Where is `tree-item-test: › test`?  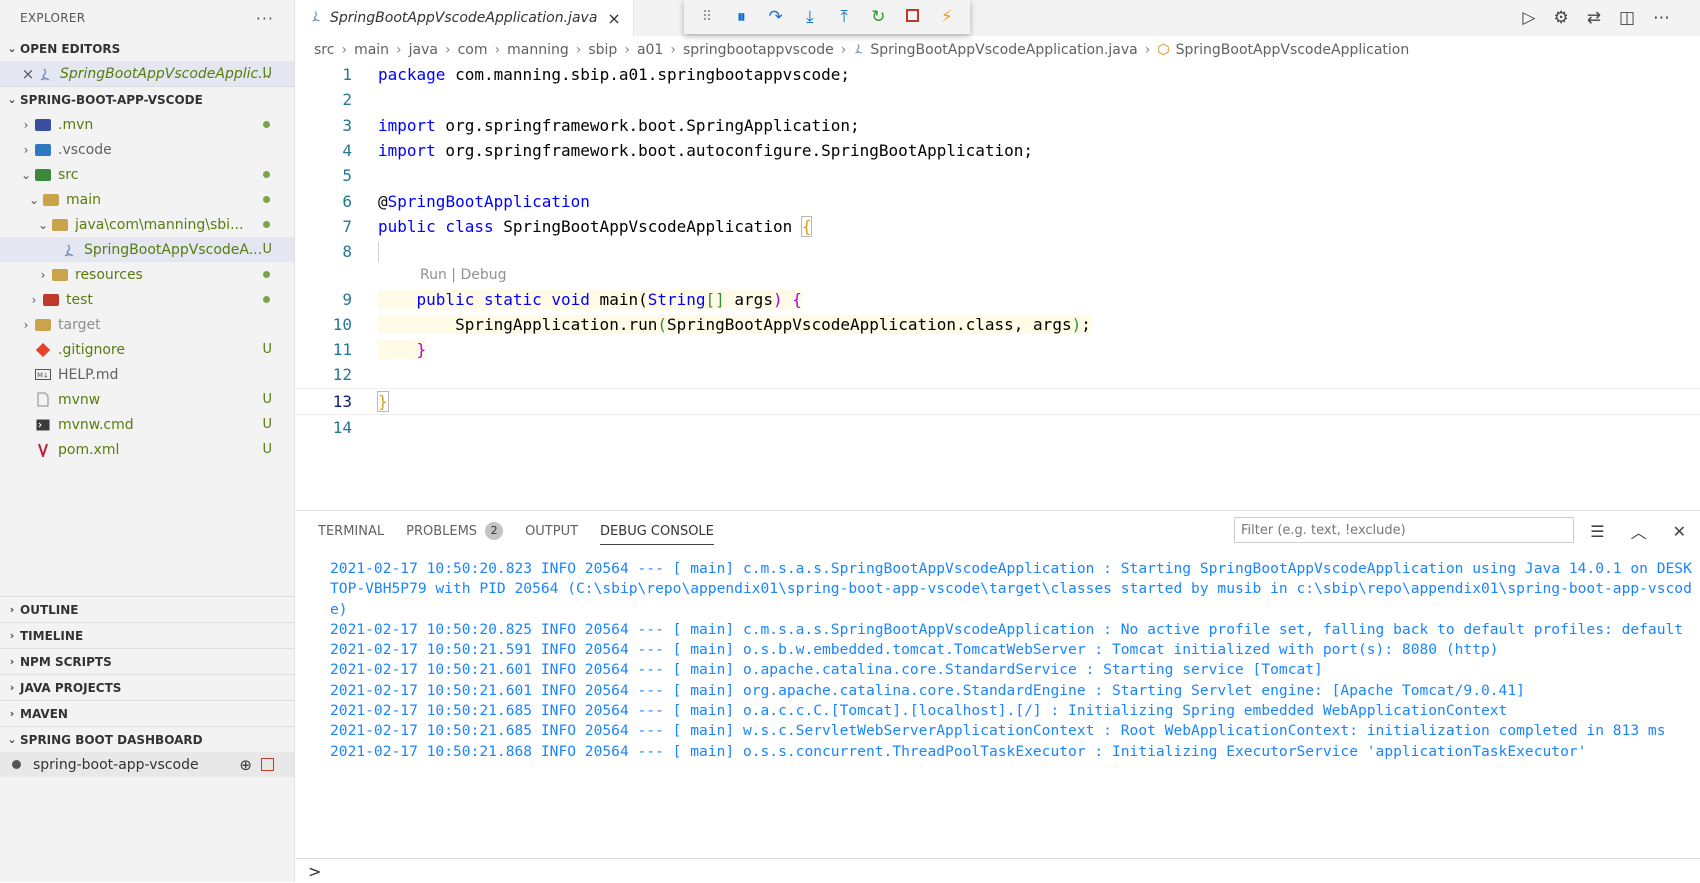
tree-item-test: › test is located at coordinates (147, 299).